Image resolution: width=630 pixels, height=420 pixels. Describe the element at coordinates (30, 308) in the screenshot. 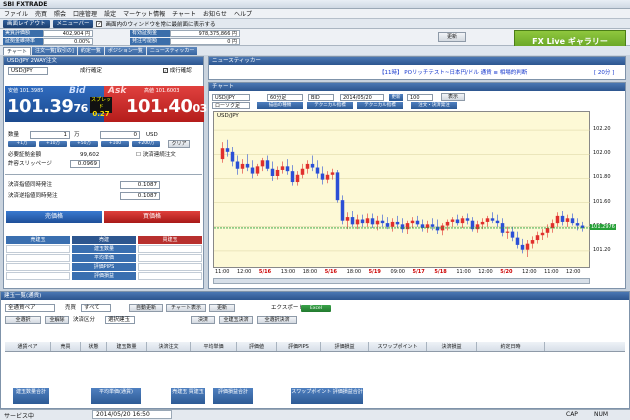

I see `pair-filter-select: 全通貨ペア` at that location.